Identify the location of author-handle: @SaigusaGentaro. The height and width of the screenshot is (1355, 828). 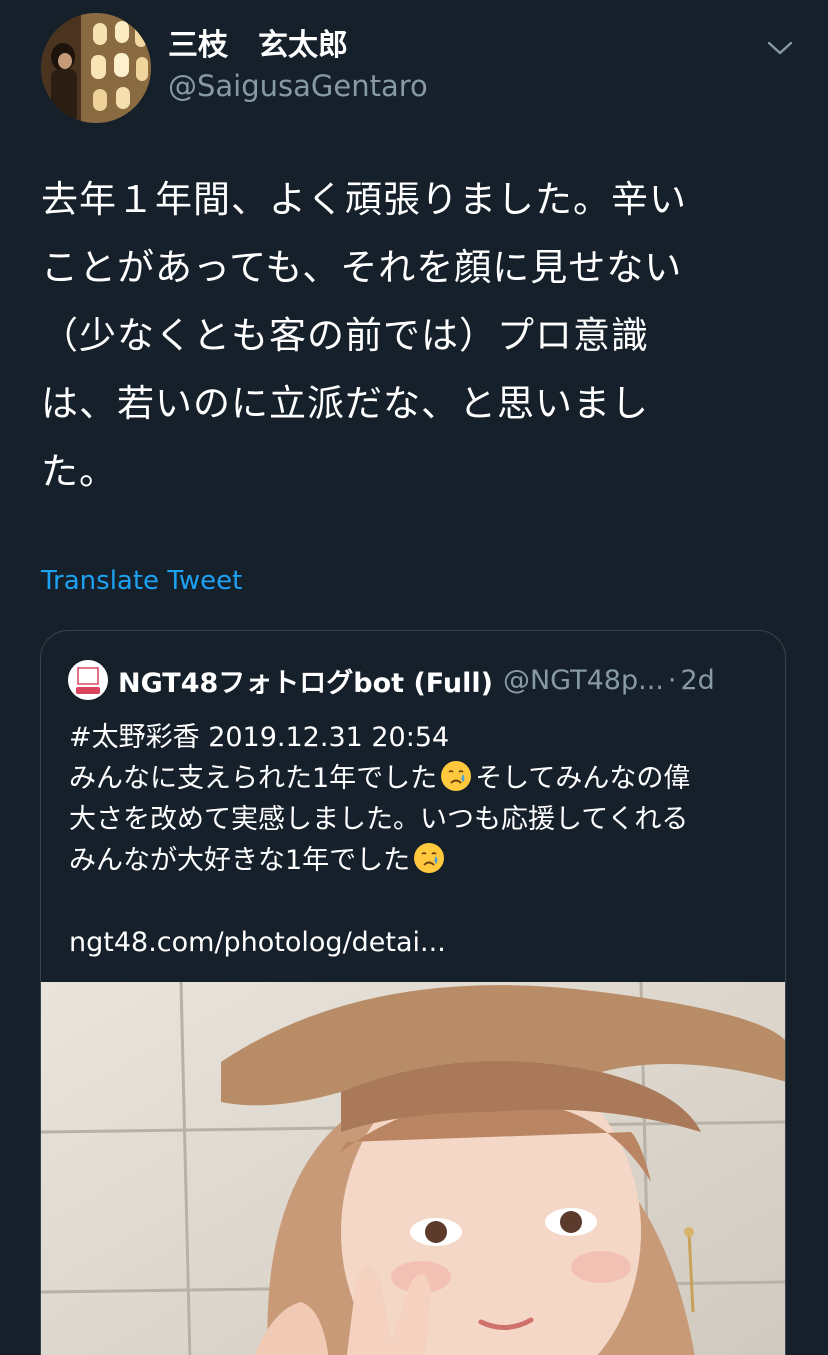
(298, 86).